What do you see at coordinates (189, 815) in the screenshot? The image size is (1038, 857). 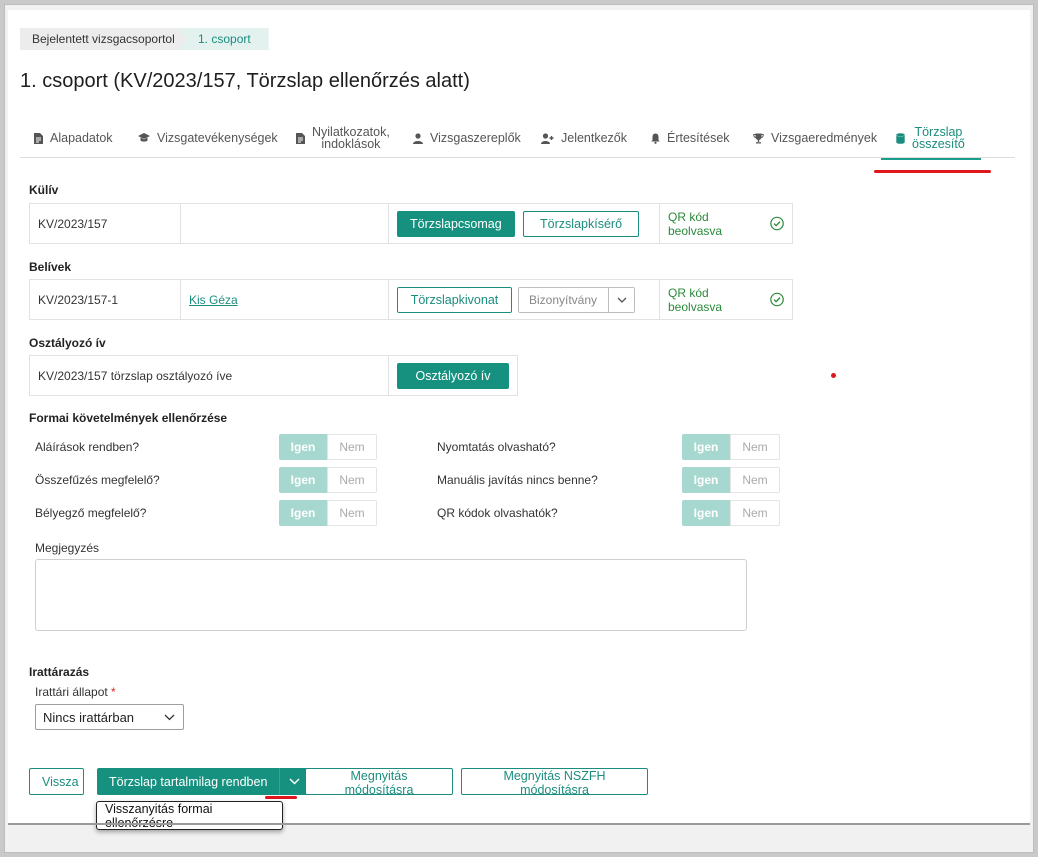 I see `dropdown-menu-item-reopen: Visszanyitás formai ellenőrzésre` at bounding box center [189, 815].